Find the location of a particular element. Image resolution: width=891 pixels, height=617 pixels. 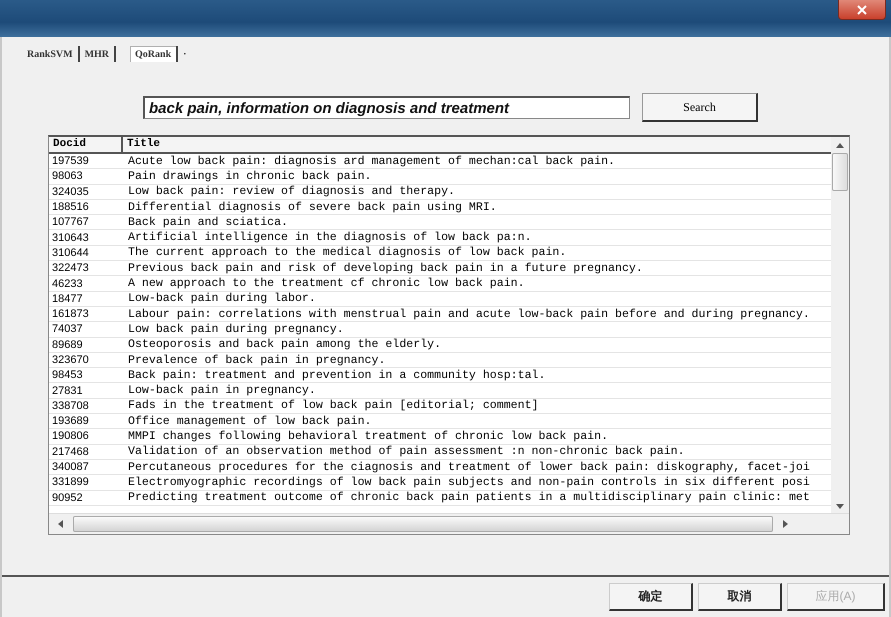

table-cell-text: The current approach to the medical diagnosis of low back pain. is located at coordinates (346, 253).